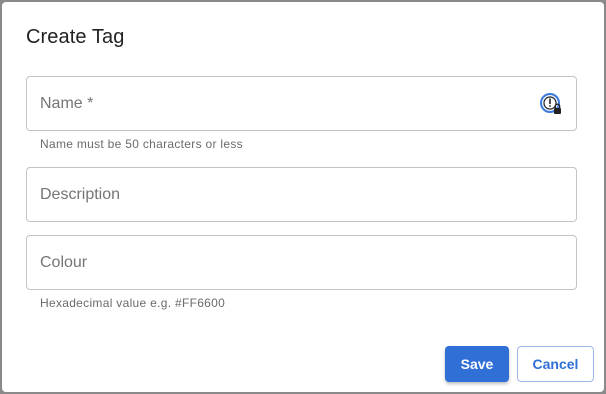 This screenshot has height=394, width=606. What do you see at coordinates (133, 303) in the screenshot?
I see `colour-helper-text: Hexadecimal value e.g. #FF6600` at bounding box center [133, 303].